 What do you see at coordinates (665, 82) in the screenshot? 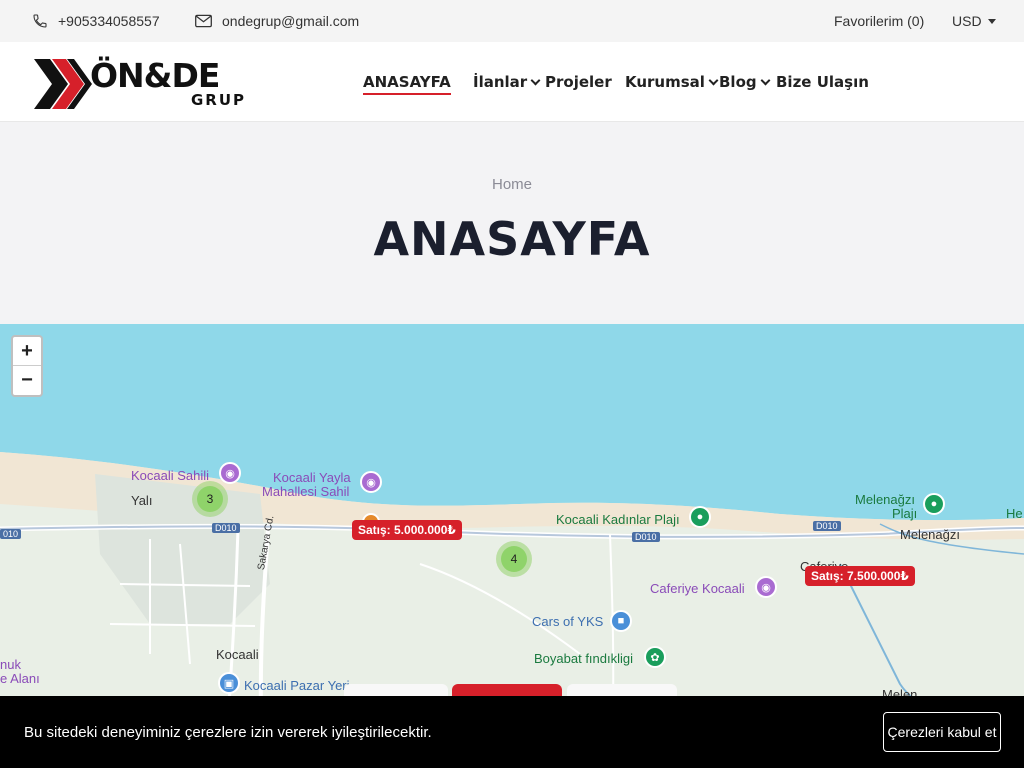
I see `nav-item-label: Kurumsal` at bounding box center [665, 82].